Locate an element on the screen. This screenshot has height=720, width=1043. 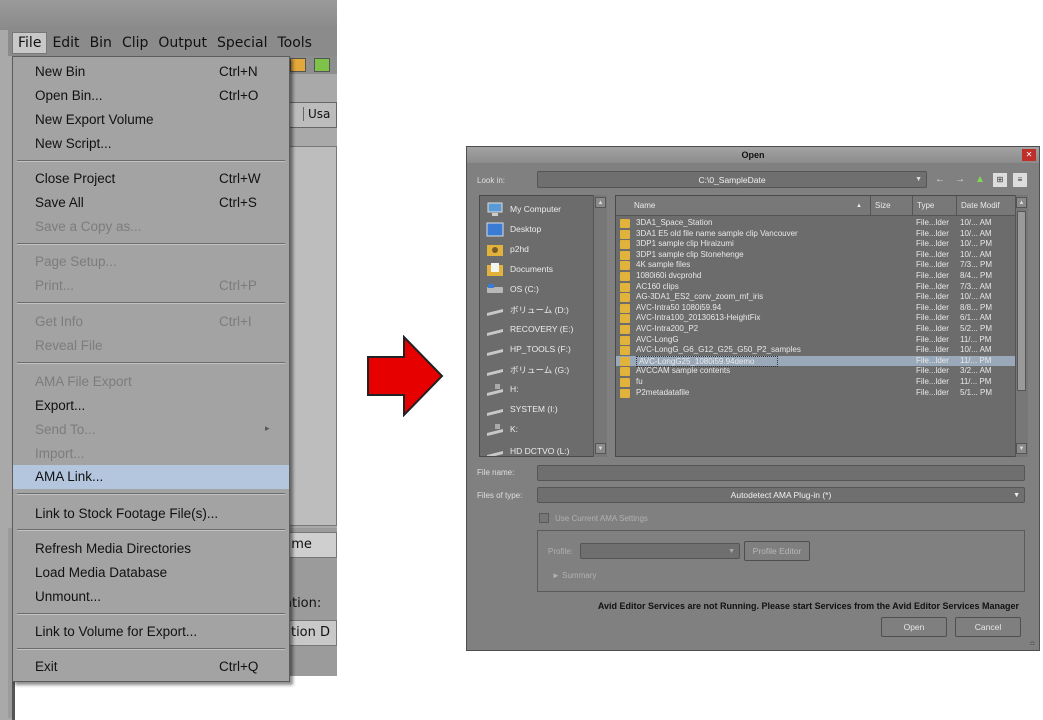
place-hp-tools-f: HP_TOOLS (F:) is located at coordinates (538, 350).